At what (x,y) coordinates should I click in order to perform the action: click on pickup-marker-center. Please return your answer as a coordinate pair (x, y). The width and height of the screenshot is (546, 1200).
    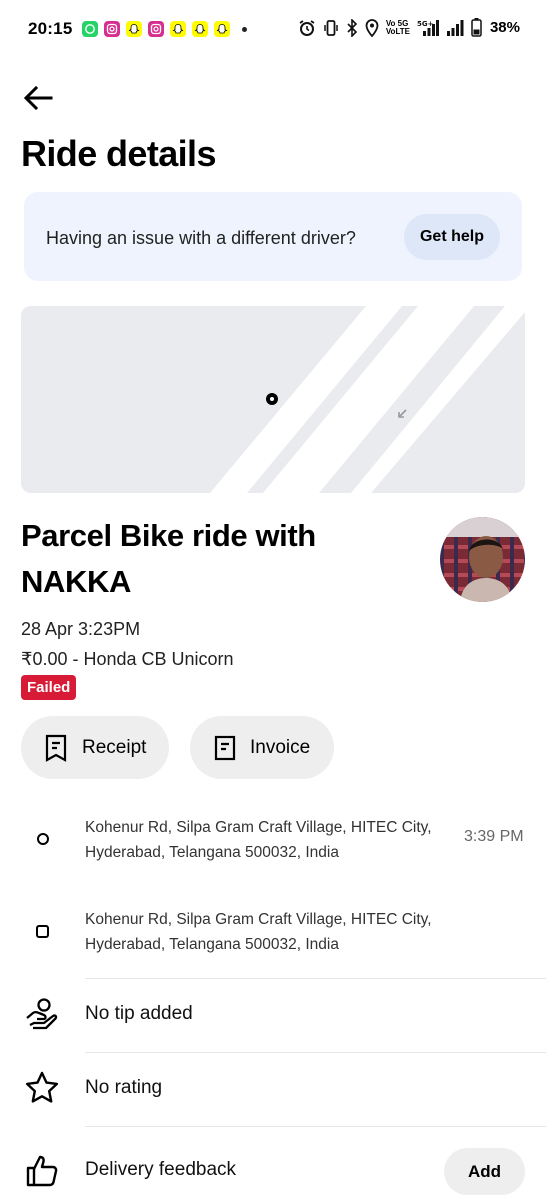
    Looking at the image, I should click on (272, 399).